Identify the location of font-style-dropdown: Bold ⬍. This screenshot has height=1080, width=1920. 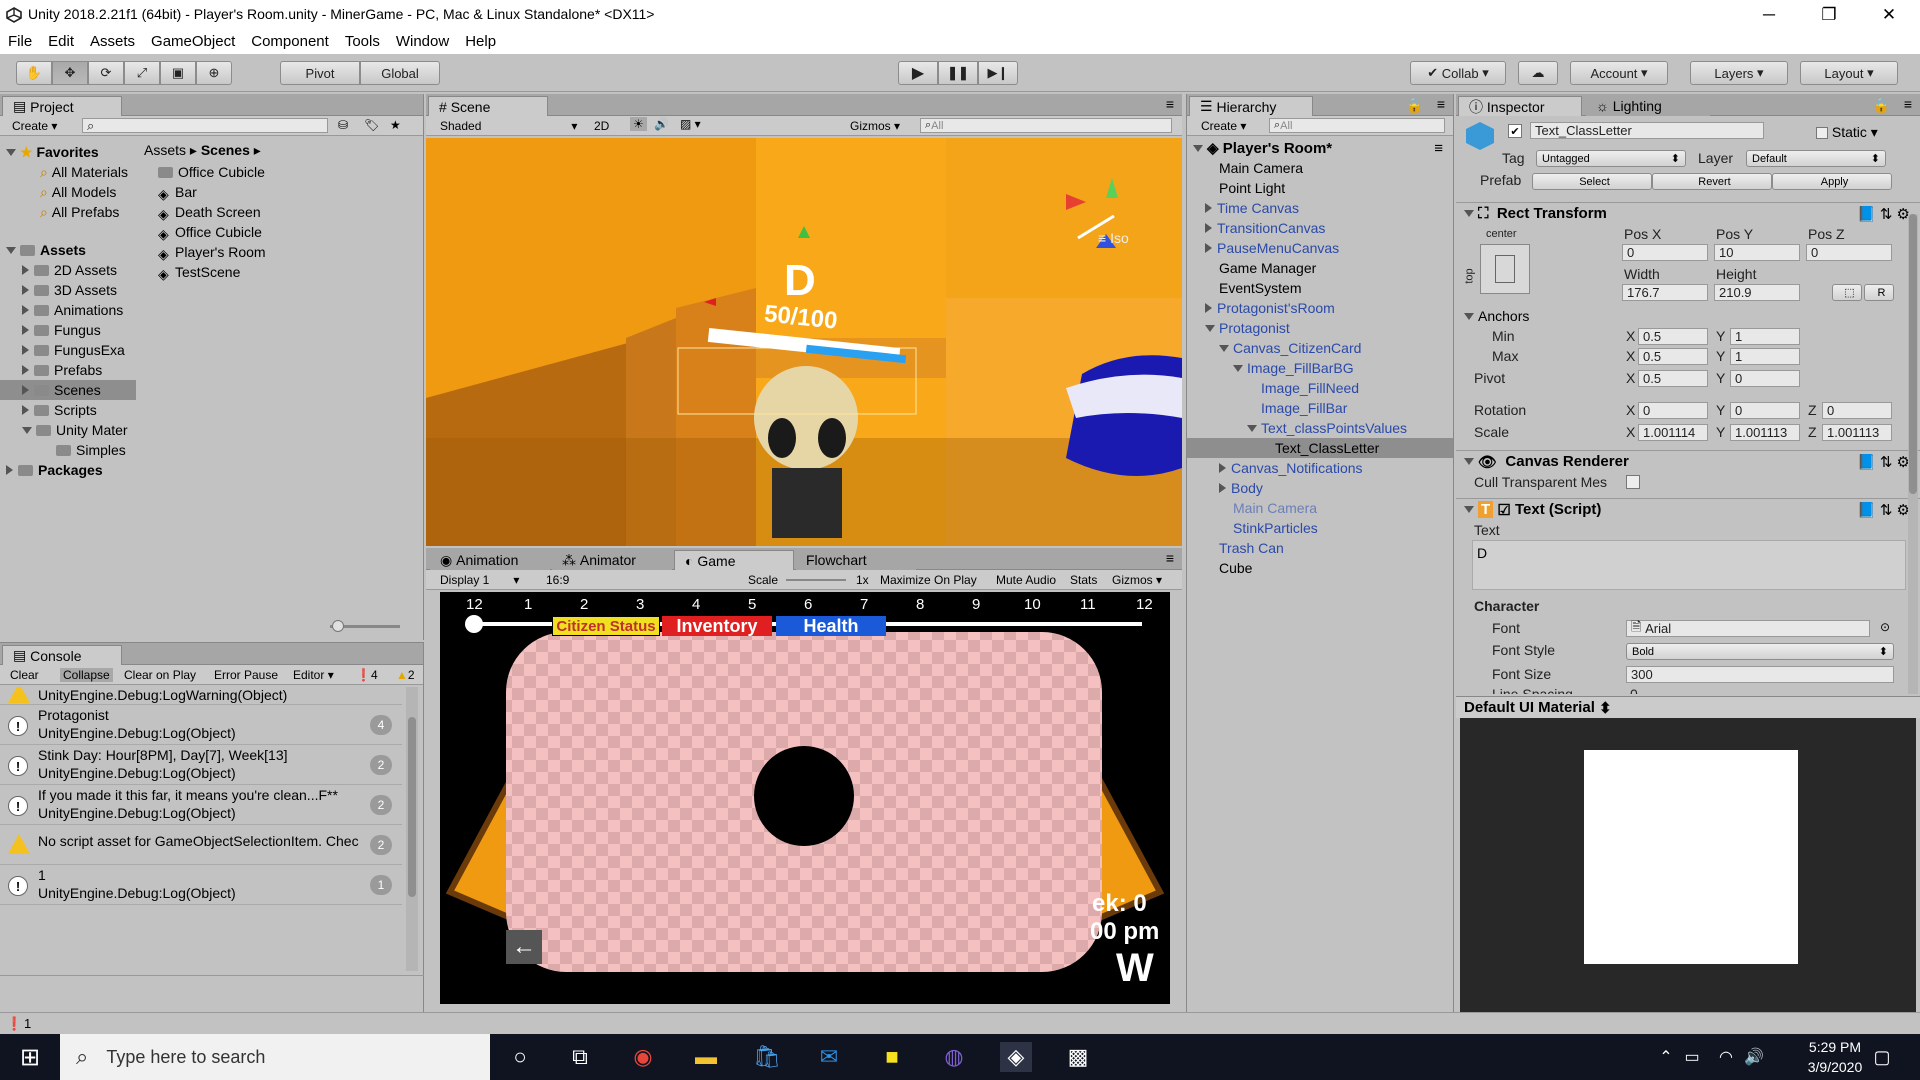
(1760, 651).